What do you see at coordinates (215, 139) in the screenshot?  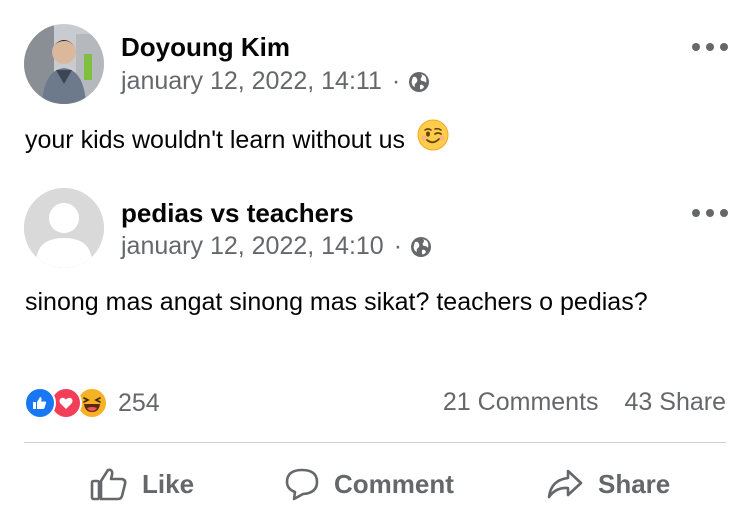 I see `post-text-content: your kids wouldn't learn without us` at bounding box center [215, 139].